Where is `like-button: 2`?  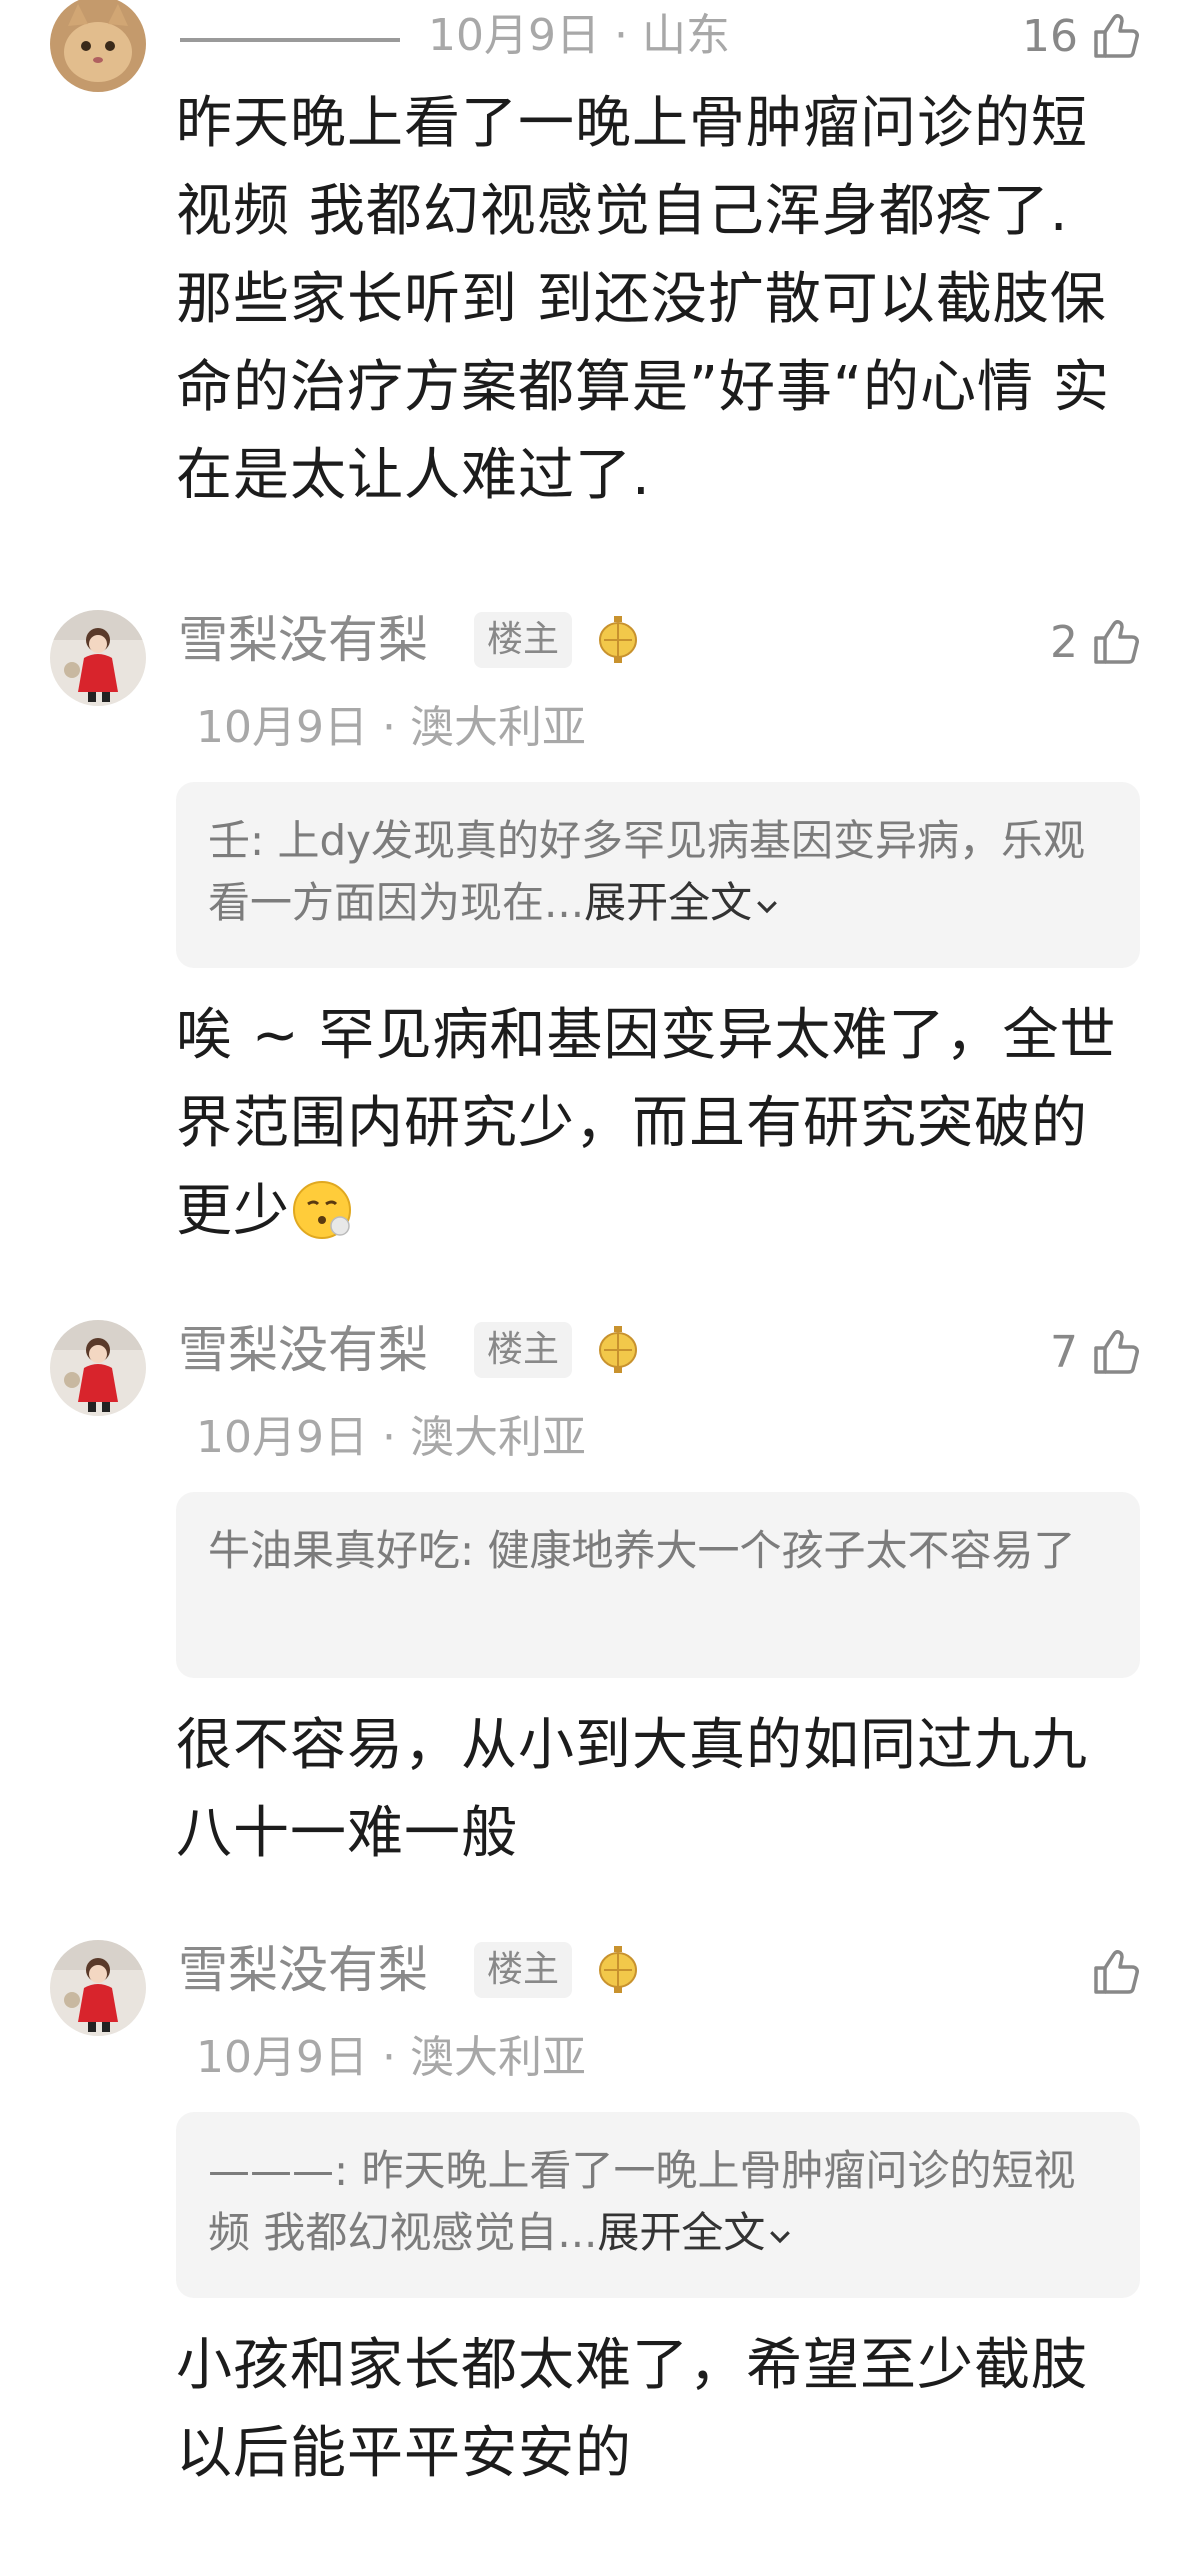
like-button: 2 is located at coordinates (1095, 642).